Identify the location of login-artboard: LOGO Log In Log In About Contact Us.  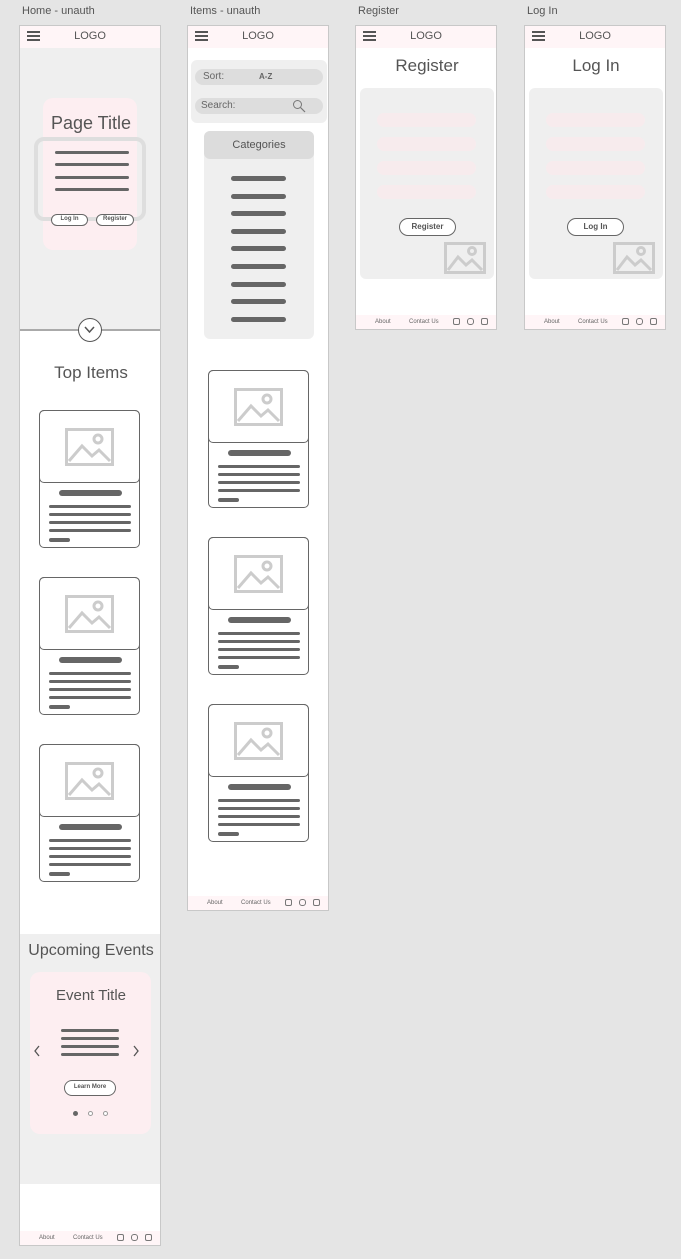
(595, 177).